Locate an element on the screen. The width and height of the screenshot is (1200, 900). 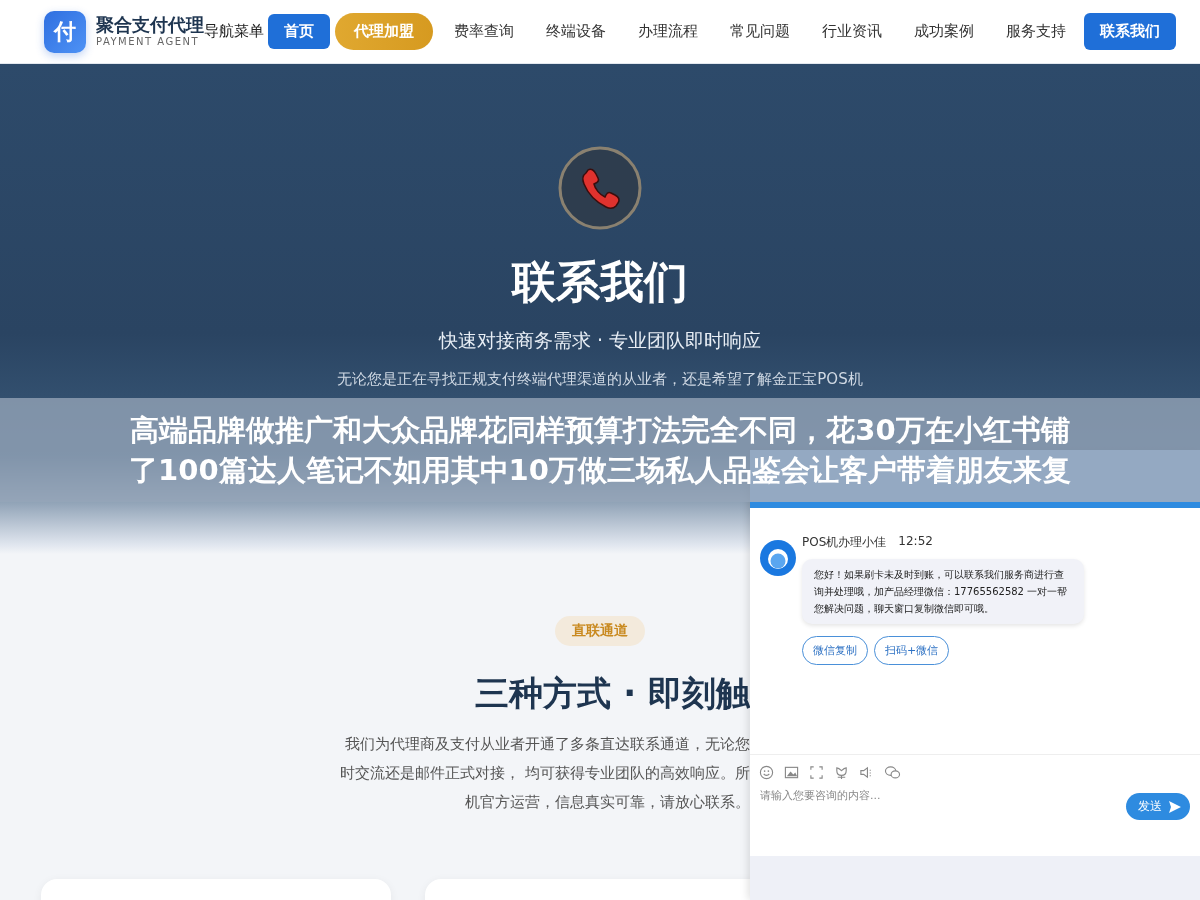
flower-icon is located at coordinates (841, 772).